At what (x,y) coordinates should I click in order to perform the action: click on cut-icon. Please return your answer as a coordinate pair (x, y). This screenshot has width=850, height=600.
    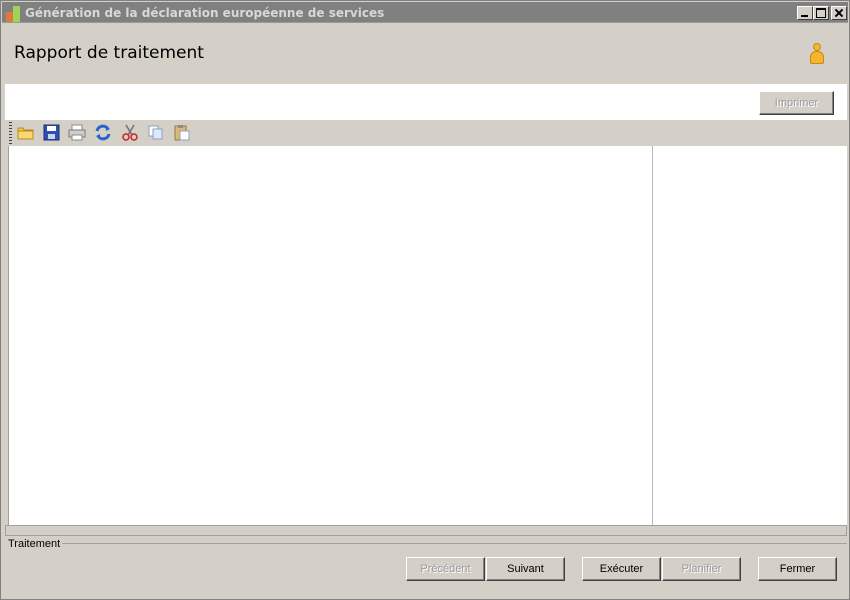
    Looking at the image, I should click on (130, 132).